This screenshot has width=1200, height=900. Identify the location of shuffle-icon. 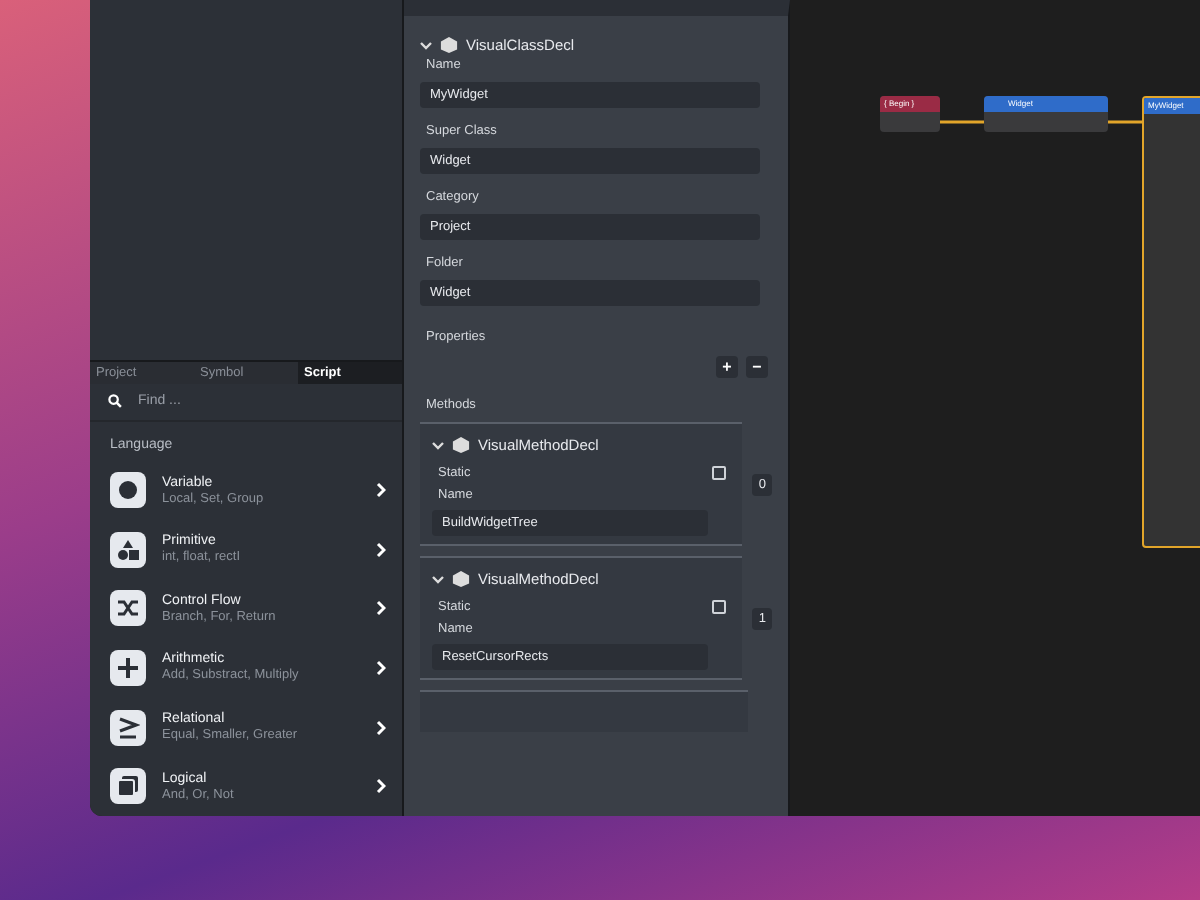
(128, 608).